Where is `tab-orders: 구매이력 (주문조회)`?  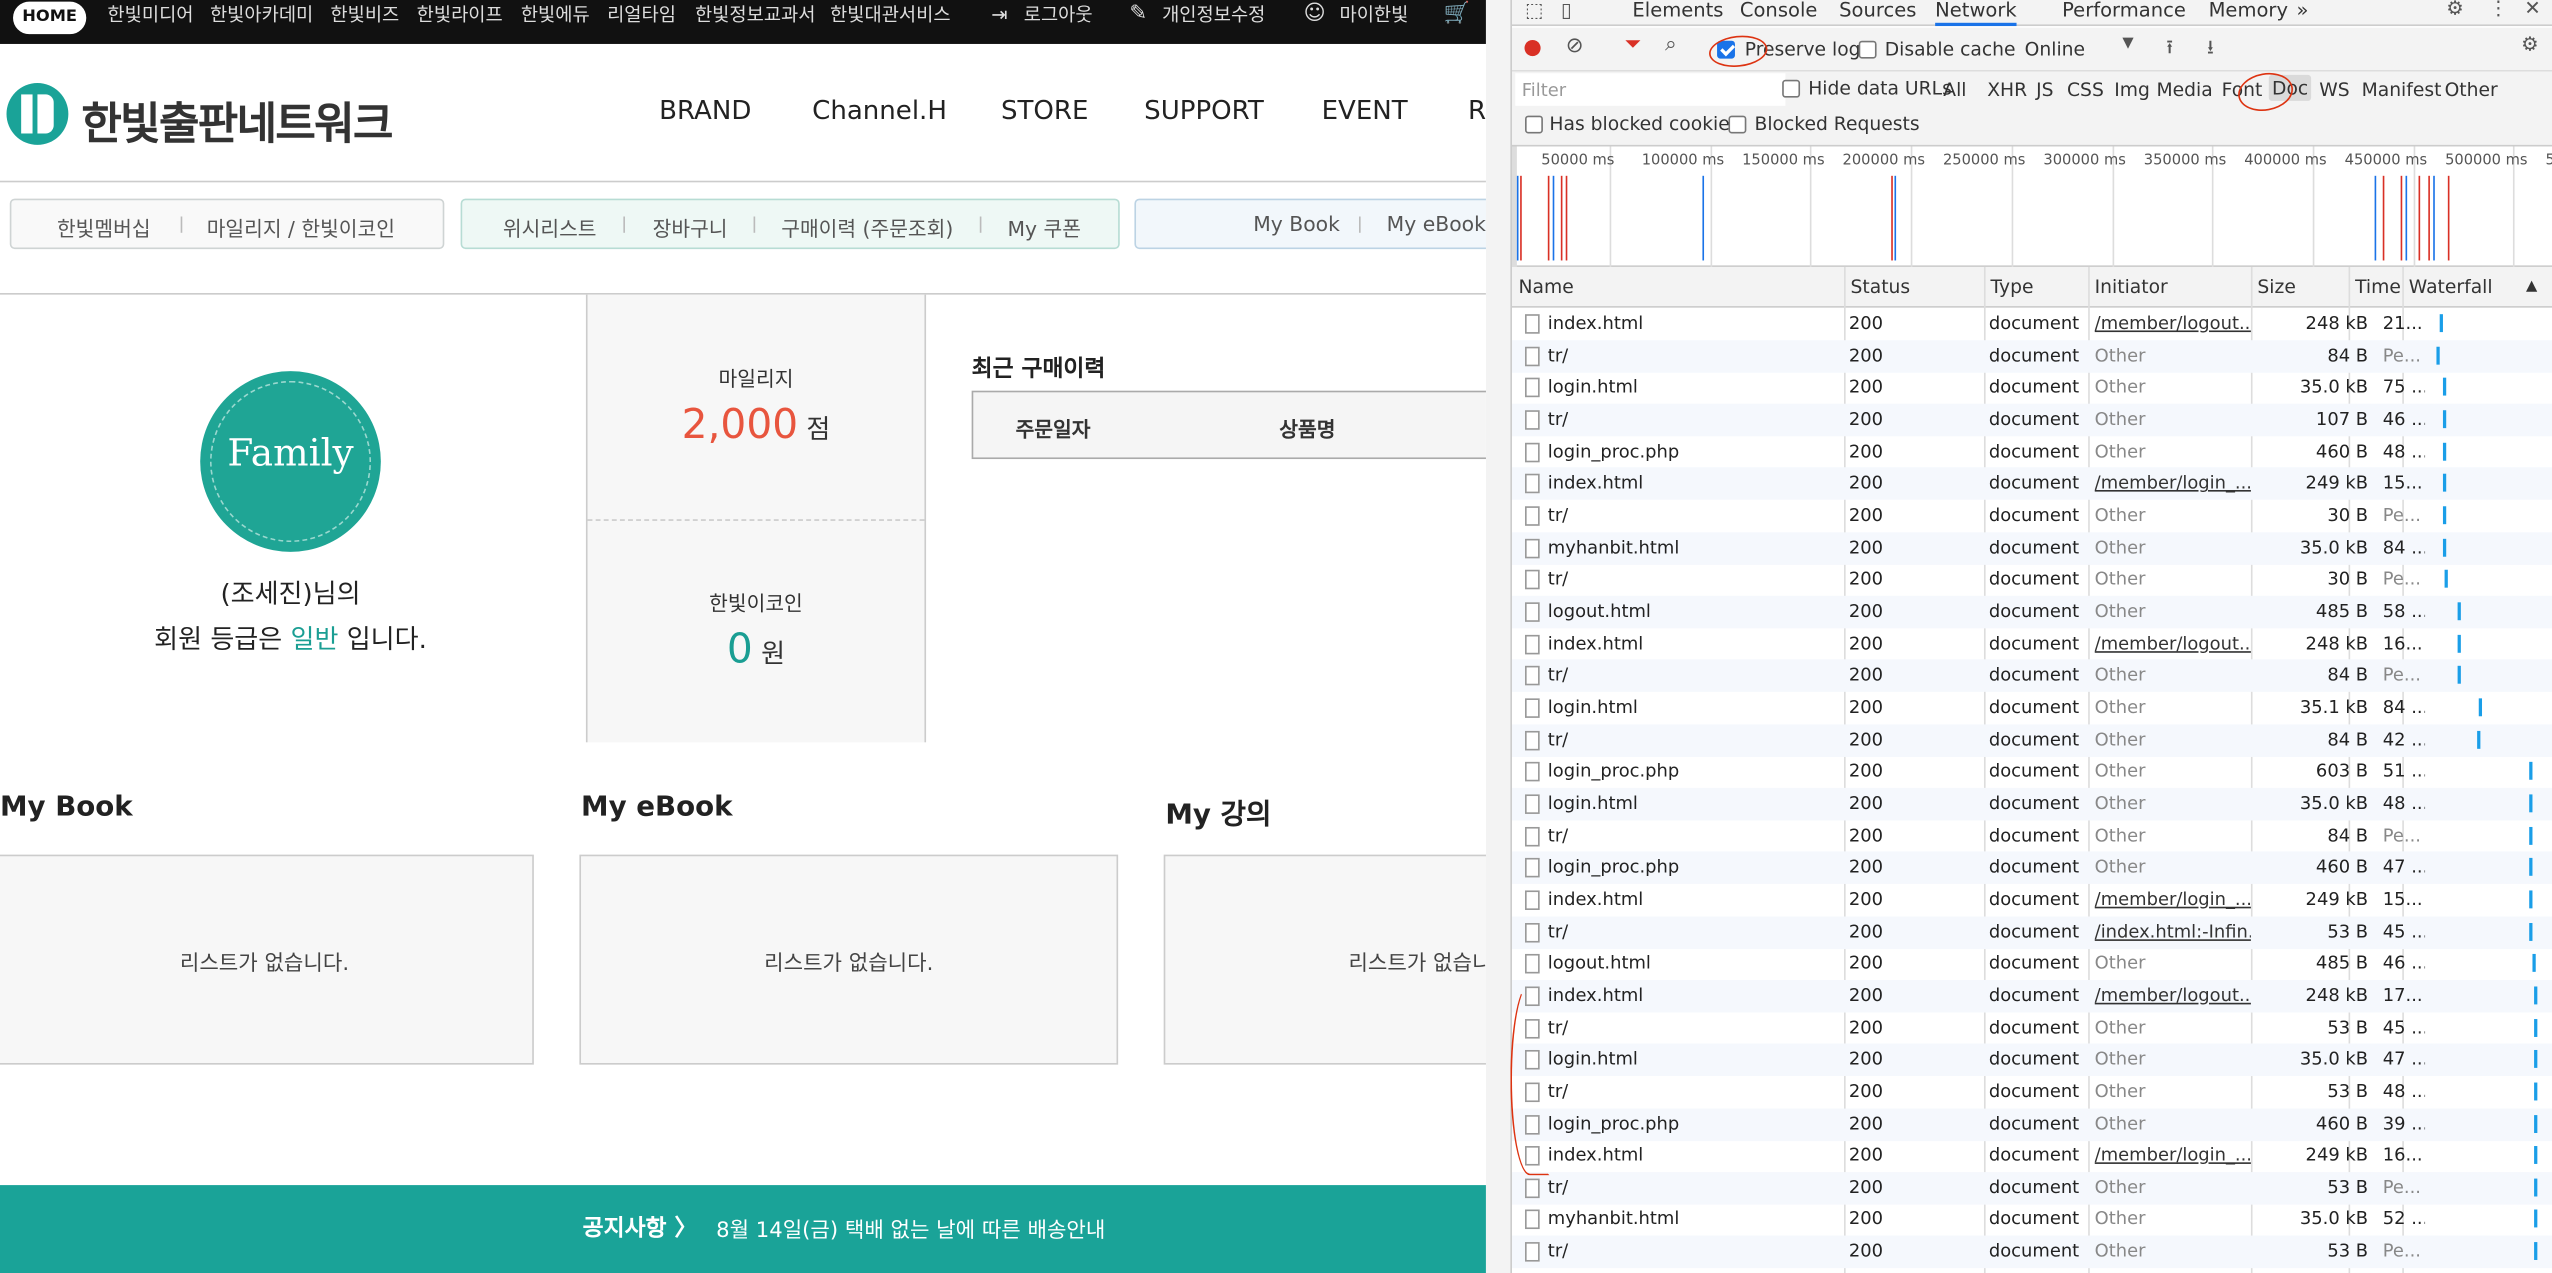 tab-orders: 구매이력 (주문조회) is located at coordinates (867, 227).